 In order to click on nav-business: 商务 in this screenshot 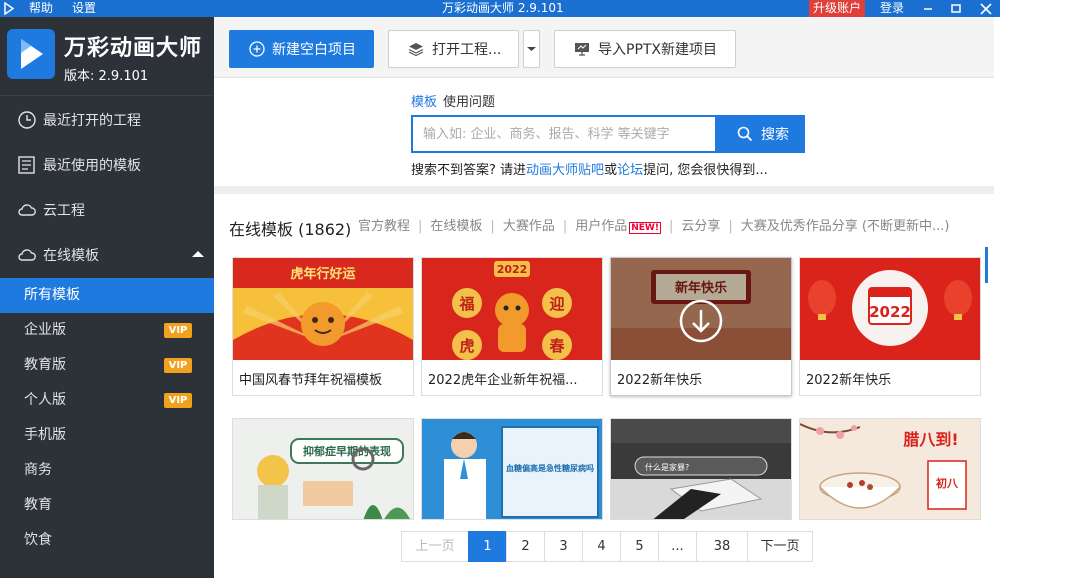, I will do `click(107, 470)`.